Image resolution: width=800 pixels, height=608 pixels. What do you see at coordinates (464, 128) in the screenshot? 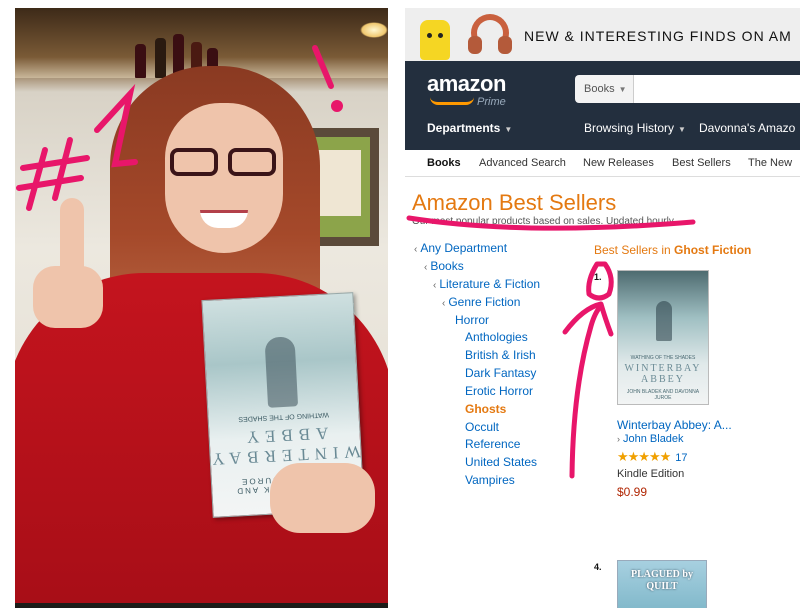
I see `departments-label: Departments` at bounding box center [464, 128].